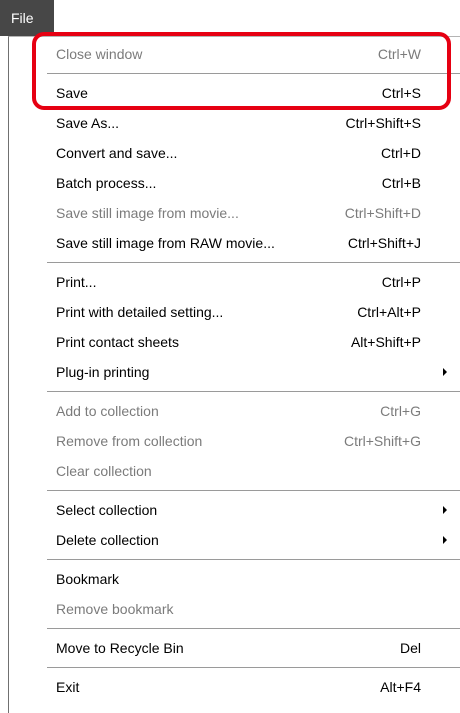 The width and height of the screenshot is (460, 713). I want to click on menu-item-shortcut: Alt+Shift+P, so click(385, 342).